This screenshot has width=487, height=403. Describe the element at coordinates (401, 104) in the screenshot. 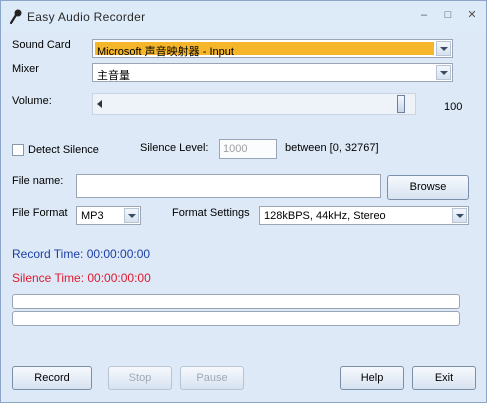

I see `volume-slider-thumb` at that location.